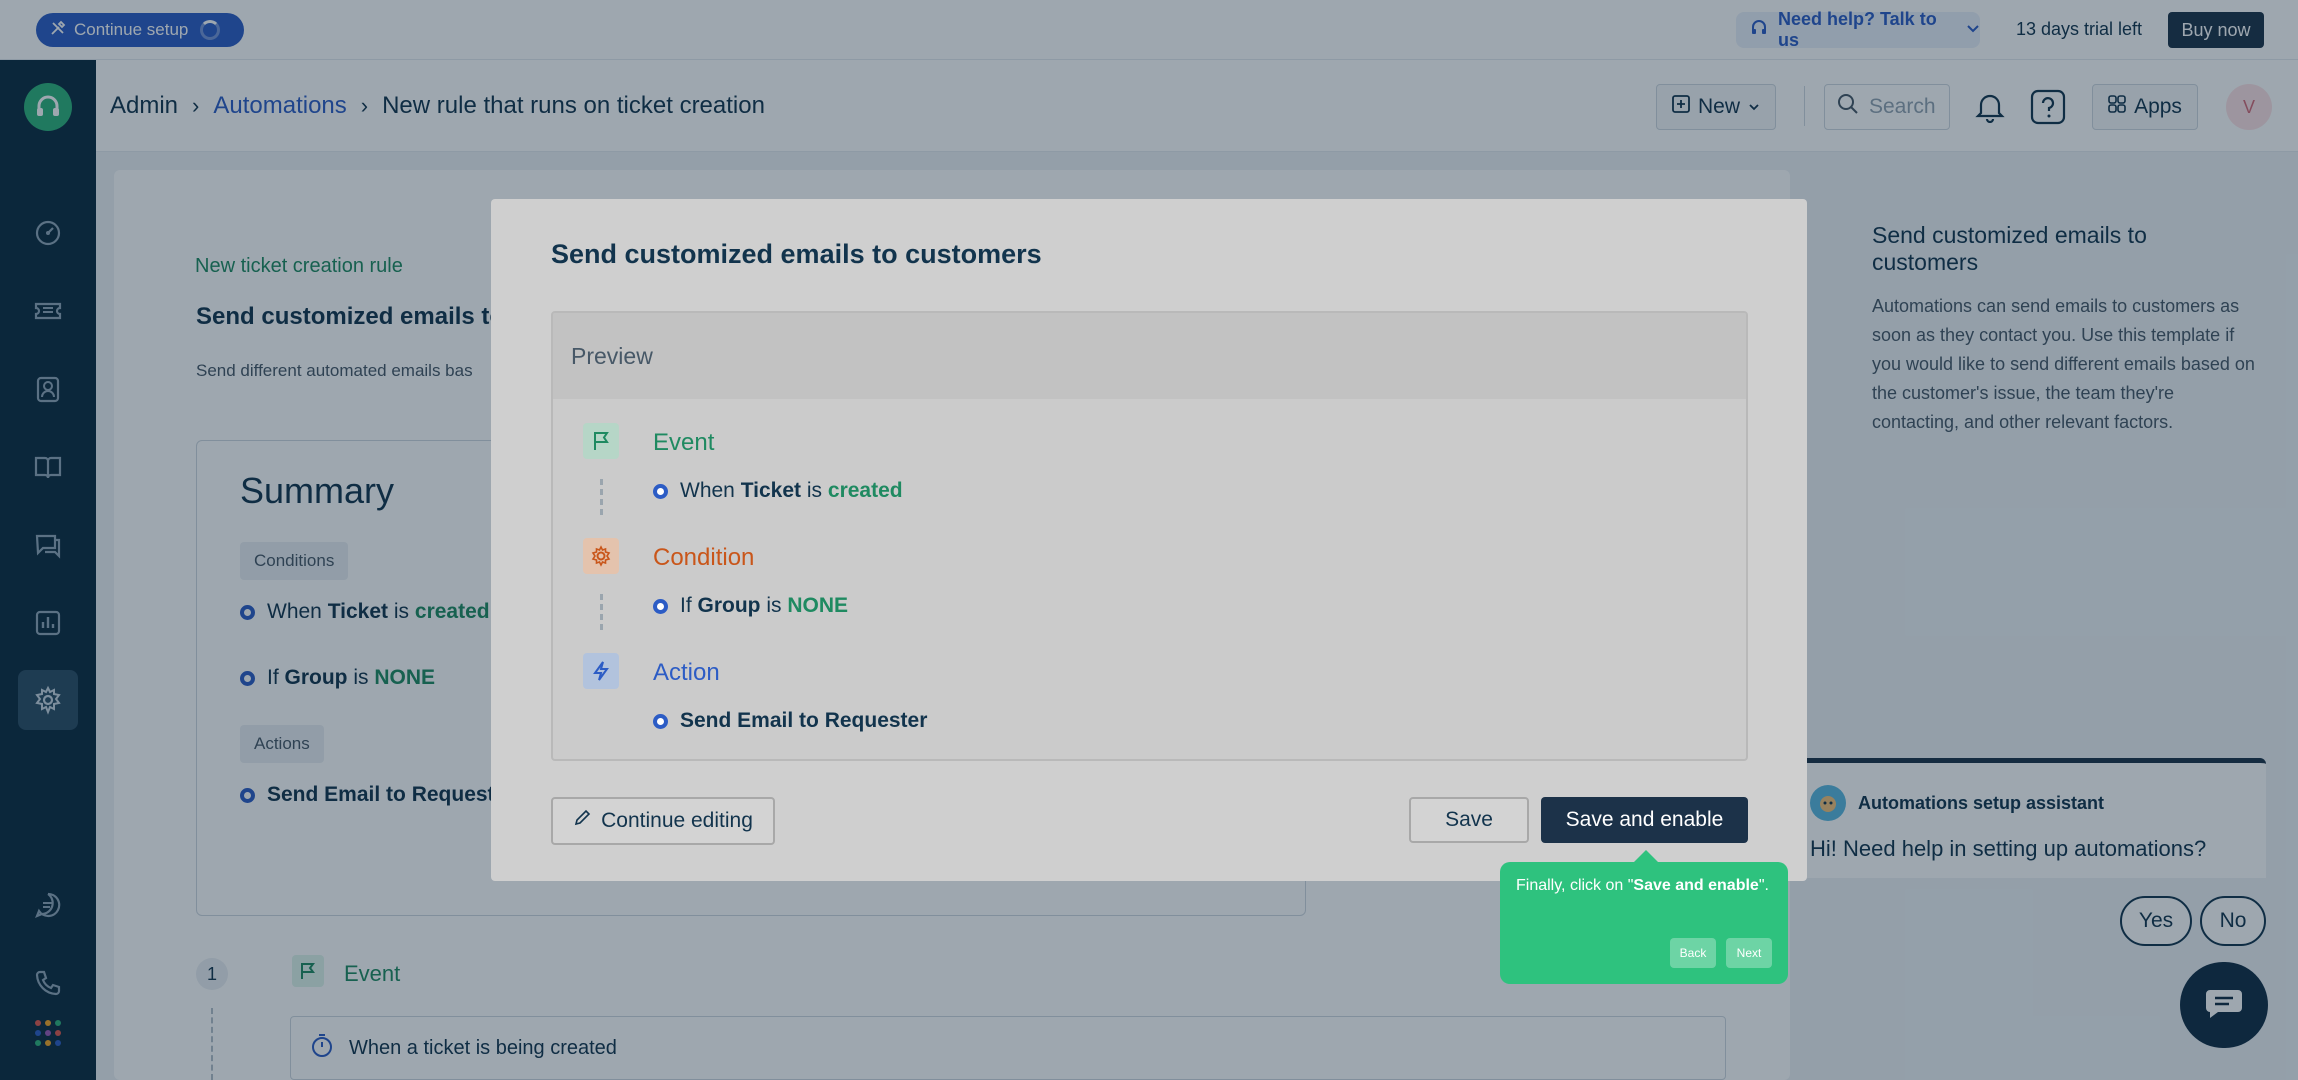  Describe the element at coordinates (601, 497) in the screenshot. I see `event-connector` at that location.